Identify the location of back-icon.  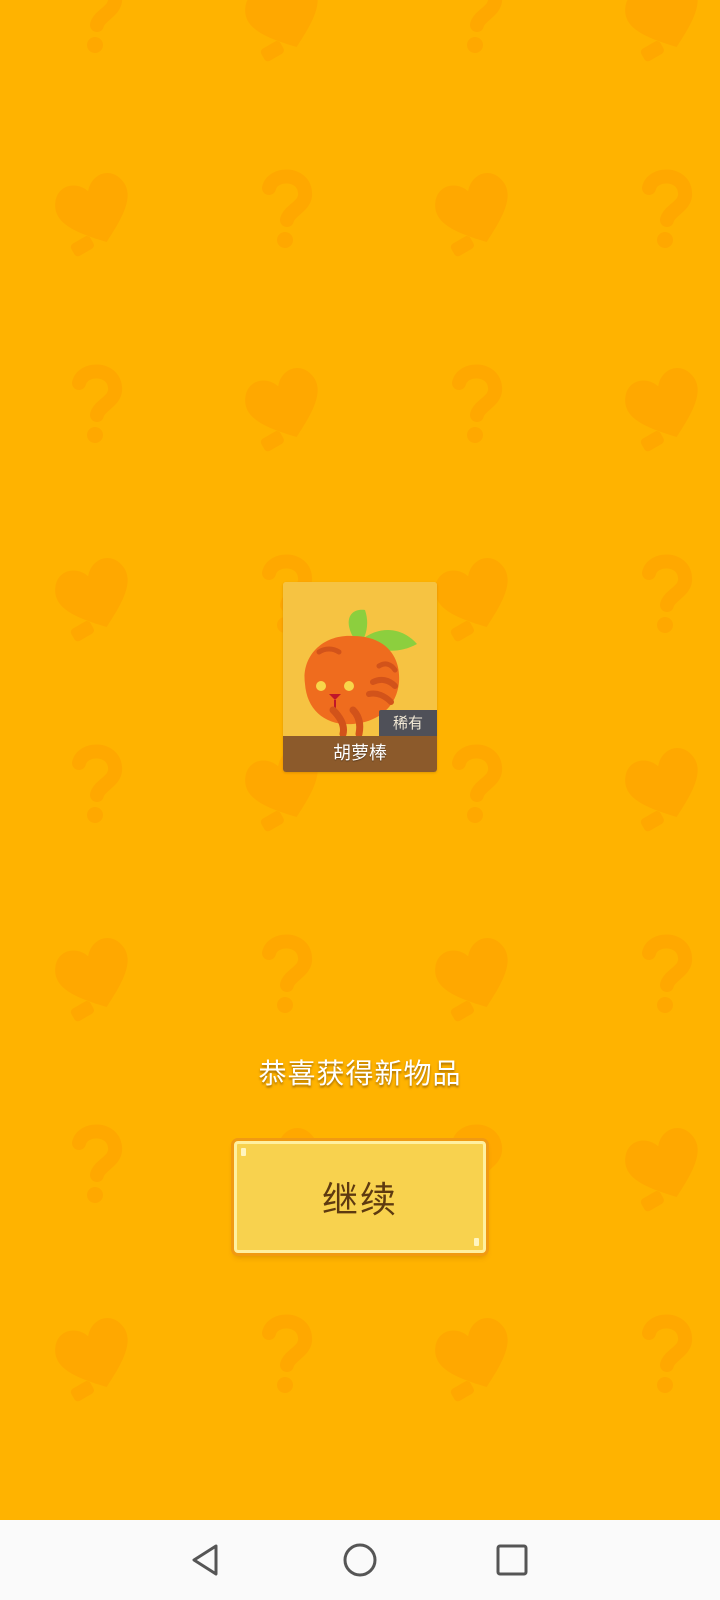
(205, 1560).